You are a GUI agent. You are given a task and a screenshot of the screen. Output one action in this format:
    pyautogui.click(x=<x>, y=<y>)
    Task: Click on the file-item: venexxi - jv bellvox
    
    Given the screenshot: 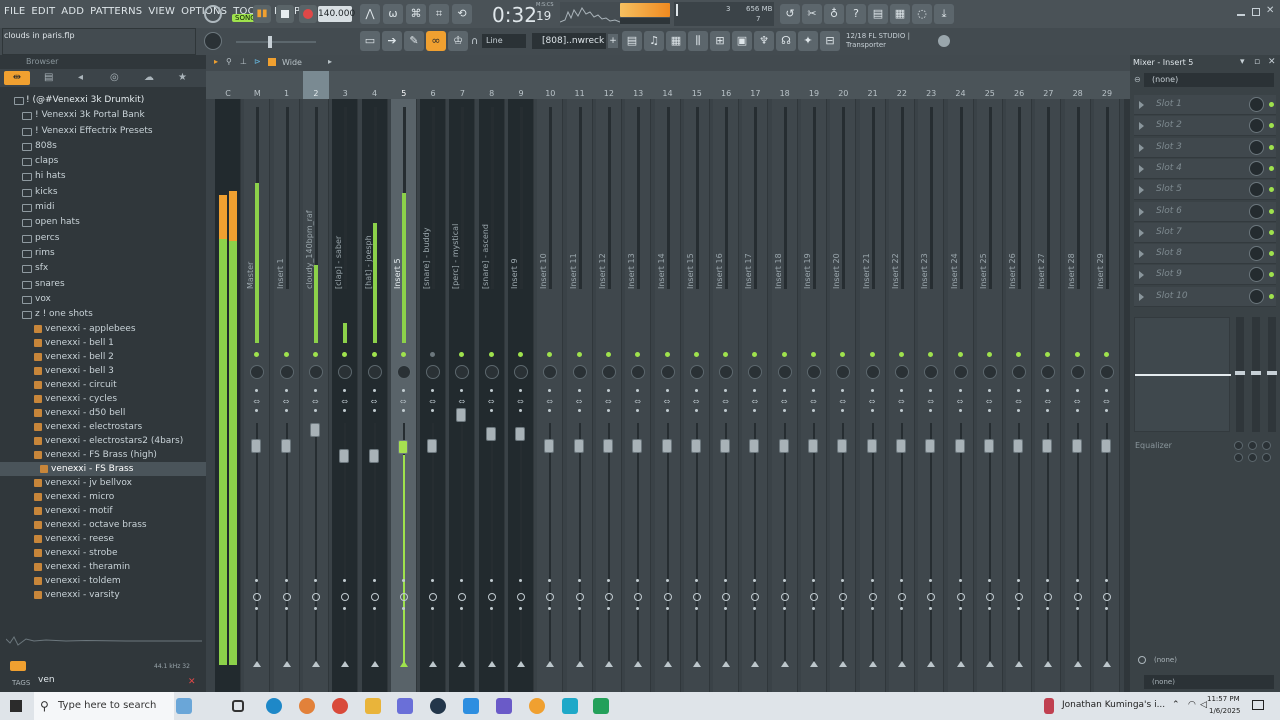 What is the action you would take?
    pyautogui.click(x=103, y=483)
    